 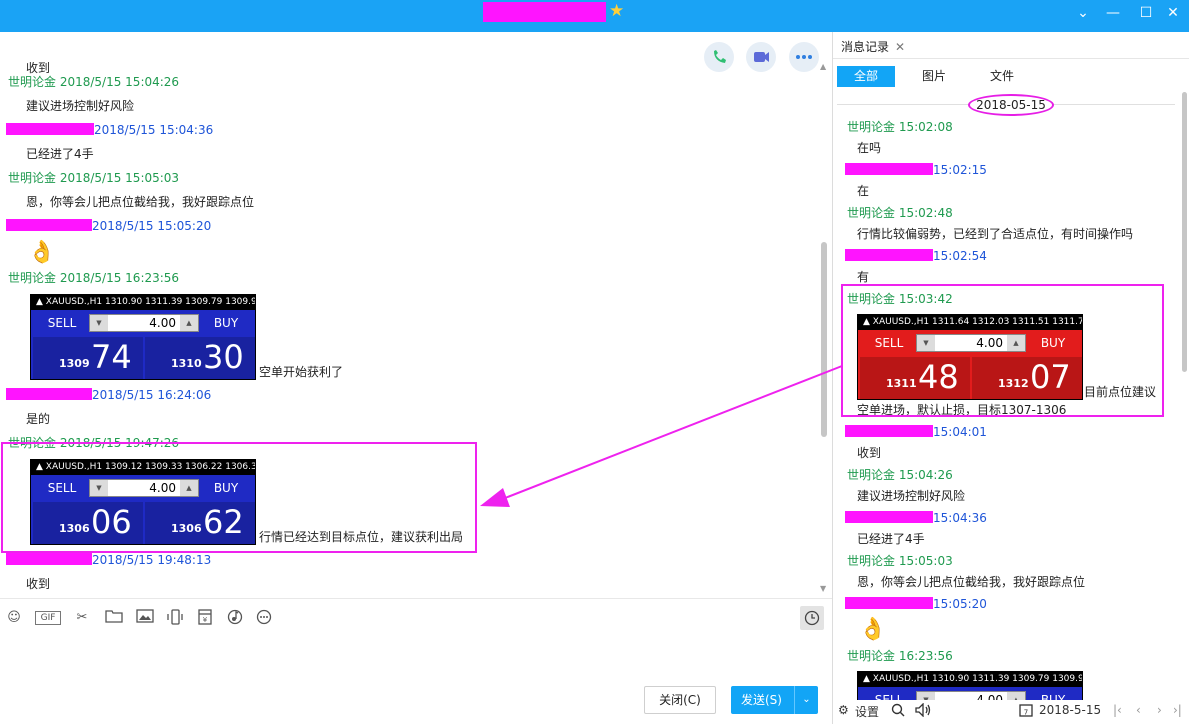 What do you see at coordinates (301, 372) in the screenshot?
I see `trade-caption: 空单开始获利了` at bounding box center [301, 372].